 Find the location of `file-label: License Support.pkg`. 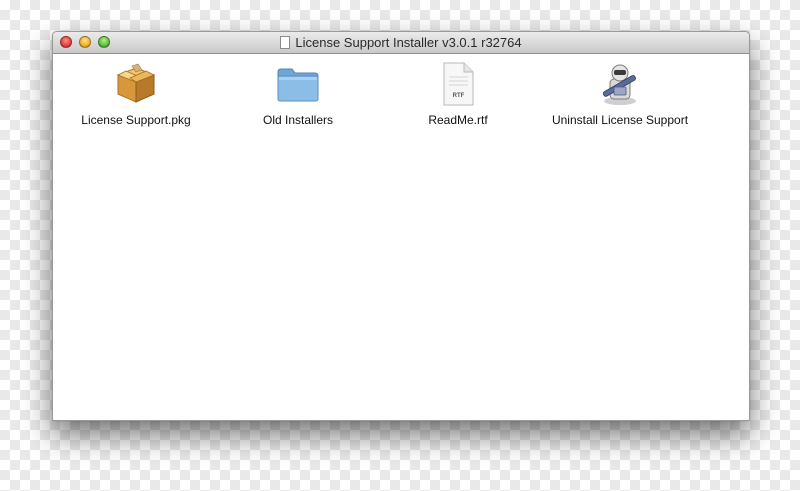

file-label: License Support.pkg is located at coordinates (136, 120).